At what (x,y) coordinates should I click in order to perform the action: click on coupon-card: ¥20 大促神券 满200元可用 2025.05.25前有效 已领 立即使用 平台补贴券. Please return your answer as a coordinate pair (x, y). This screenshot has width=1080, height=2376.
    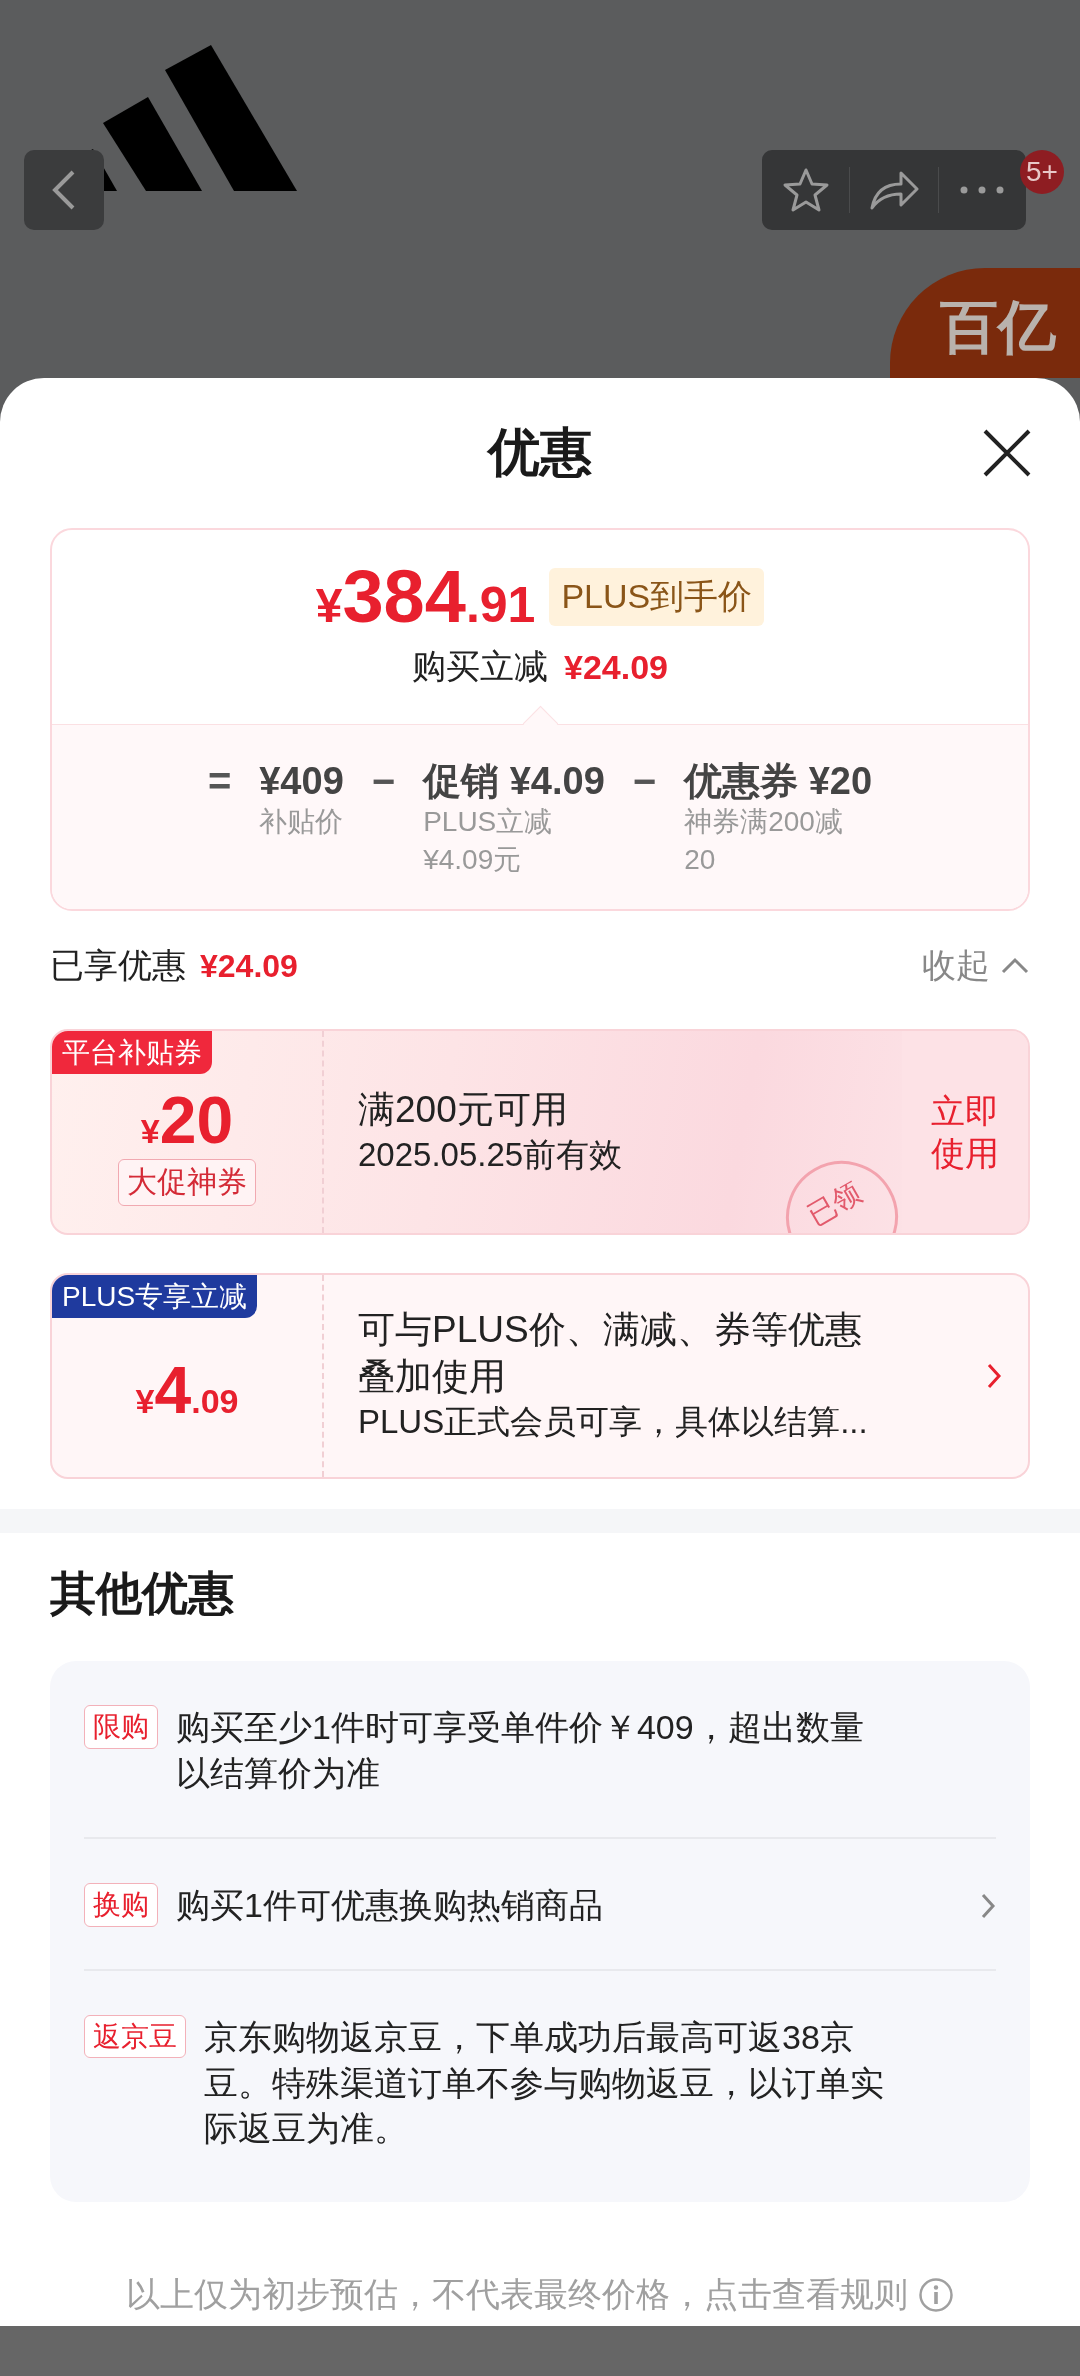
    Looking at the image, I should click on (540, 1132).